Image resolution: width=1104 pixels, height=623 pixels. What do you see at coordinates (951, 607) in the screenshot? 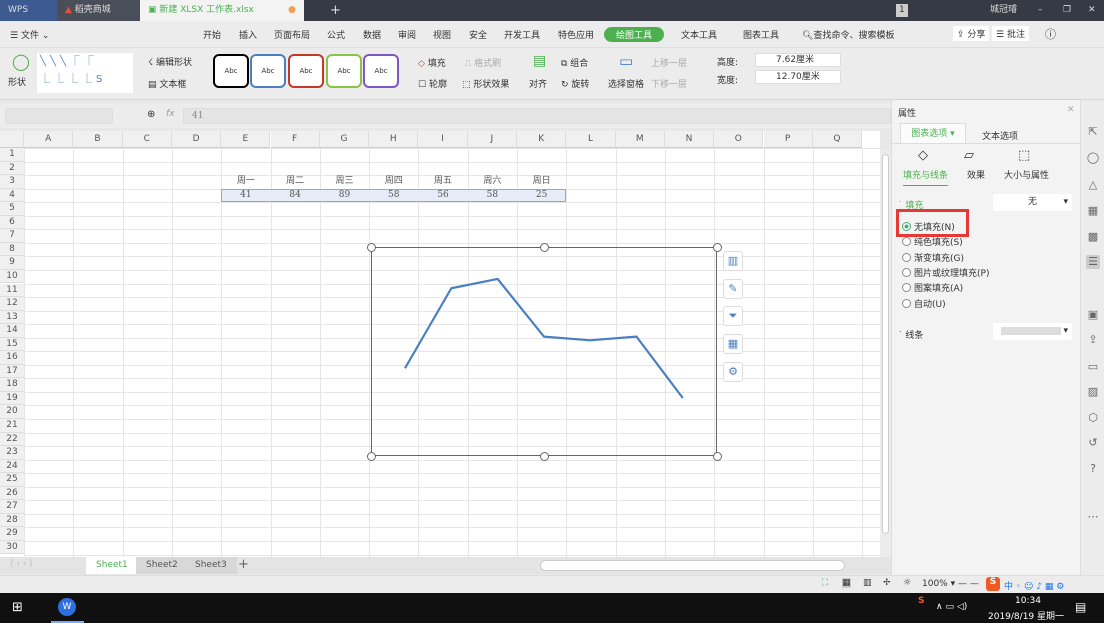
I see `tray-icons: ∧ ▭ ◁)` at bounding box center [951, 607].